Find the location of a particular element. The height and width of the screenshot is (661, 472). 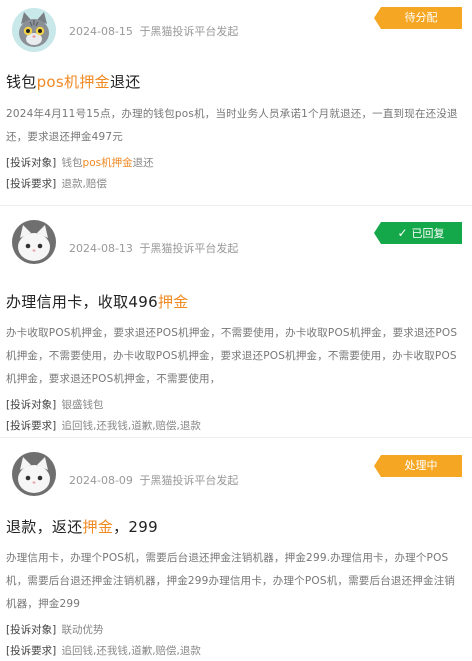

status-badge: 待分配 is located at coordinates (418, 18).